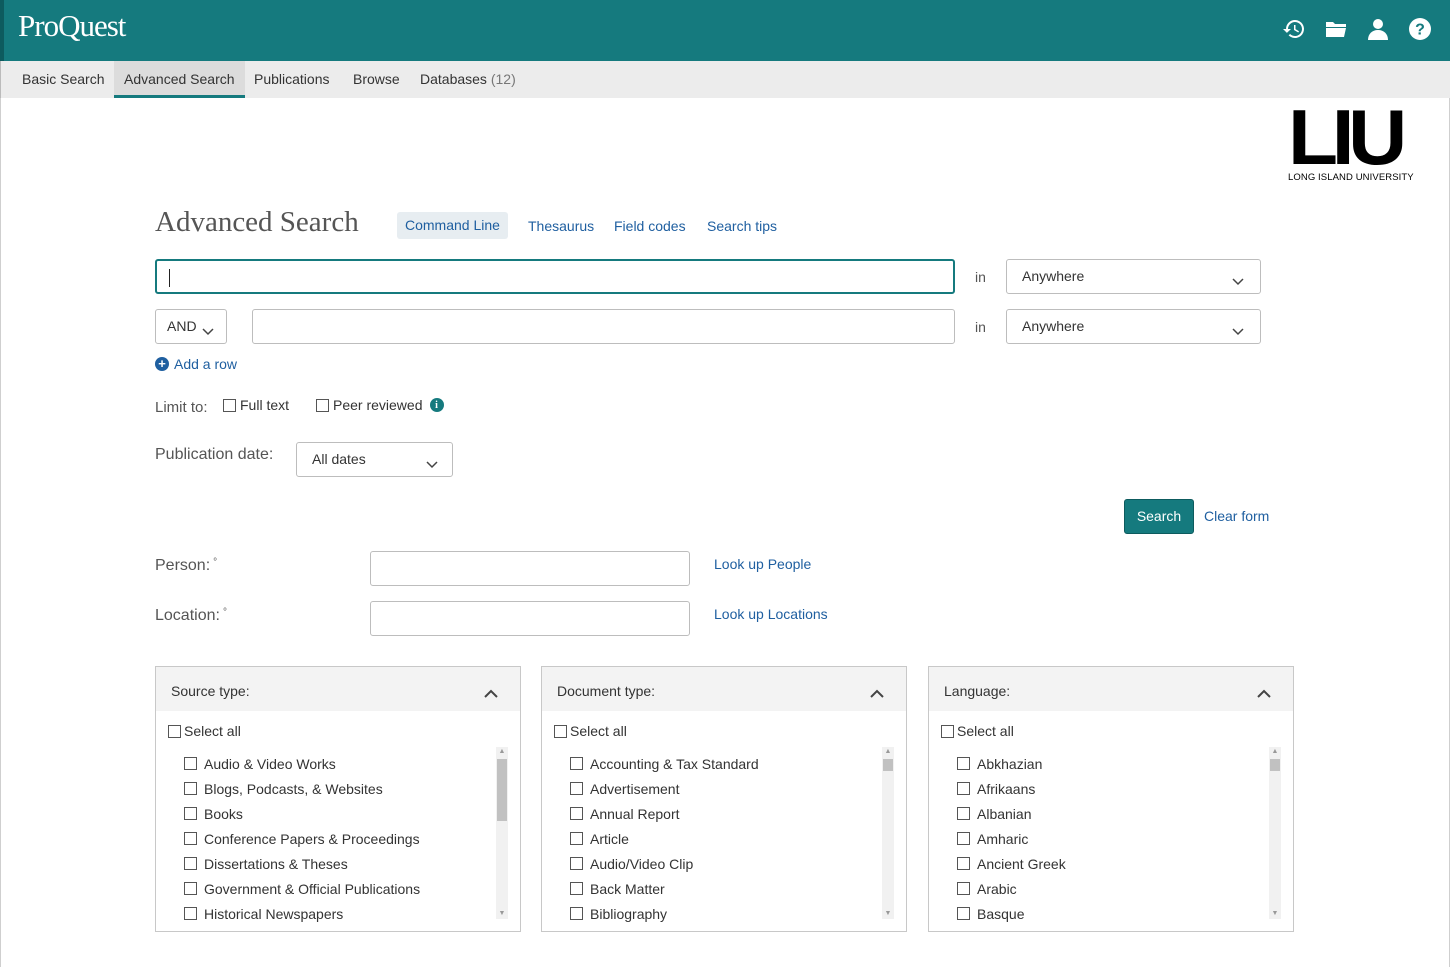 The image size is (1450, 967). Describe the element at coordinates (334, 888) in the screenshot. I see `list-item: Government & Official Publications` at that location.